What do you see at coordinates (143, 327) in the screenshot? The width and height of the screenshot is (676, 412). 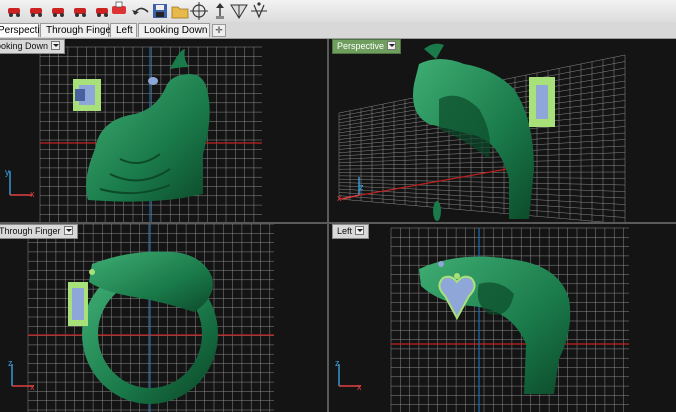 I see `ring-model-front` at bounding box center [143, 327].